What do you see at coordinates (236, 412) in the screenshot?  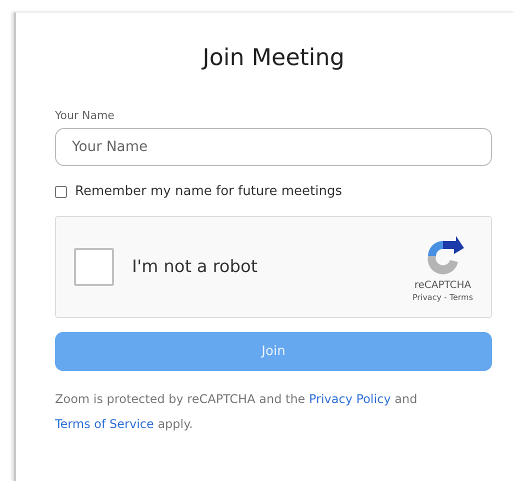 I see `footer-text: Zoom is protected by reCAPTCHA and the Privacy Policy and Terms of Service apply.` at bounding box center [236, 412].